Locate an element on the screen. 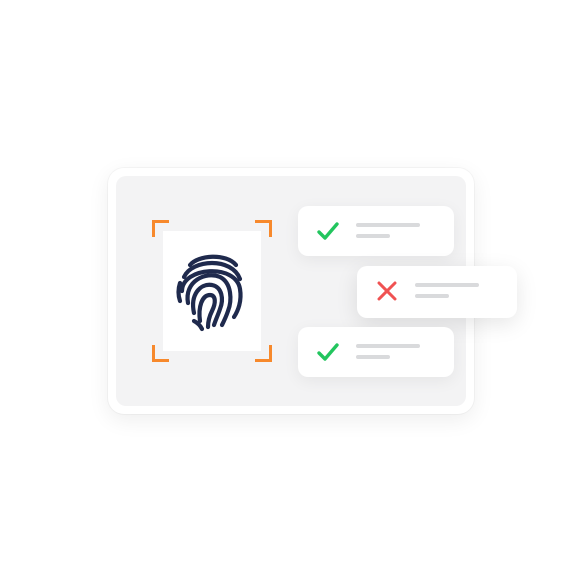  close-icon is located at coordinates (387, 291).